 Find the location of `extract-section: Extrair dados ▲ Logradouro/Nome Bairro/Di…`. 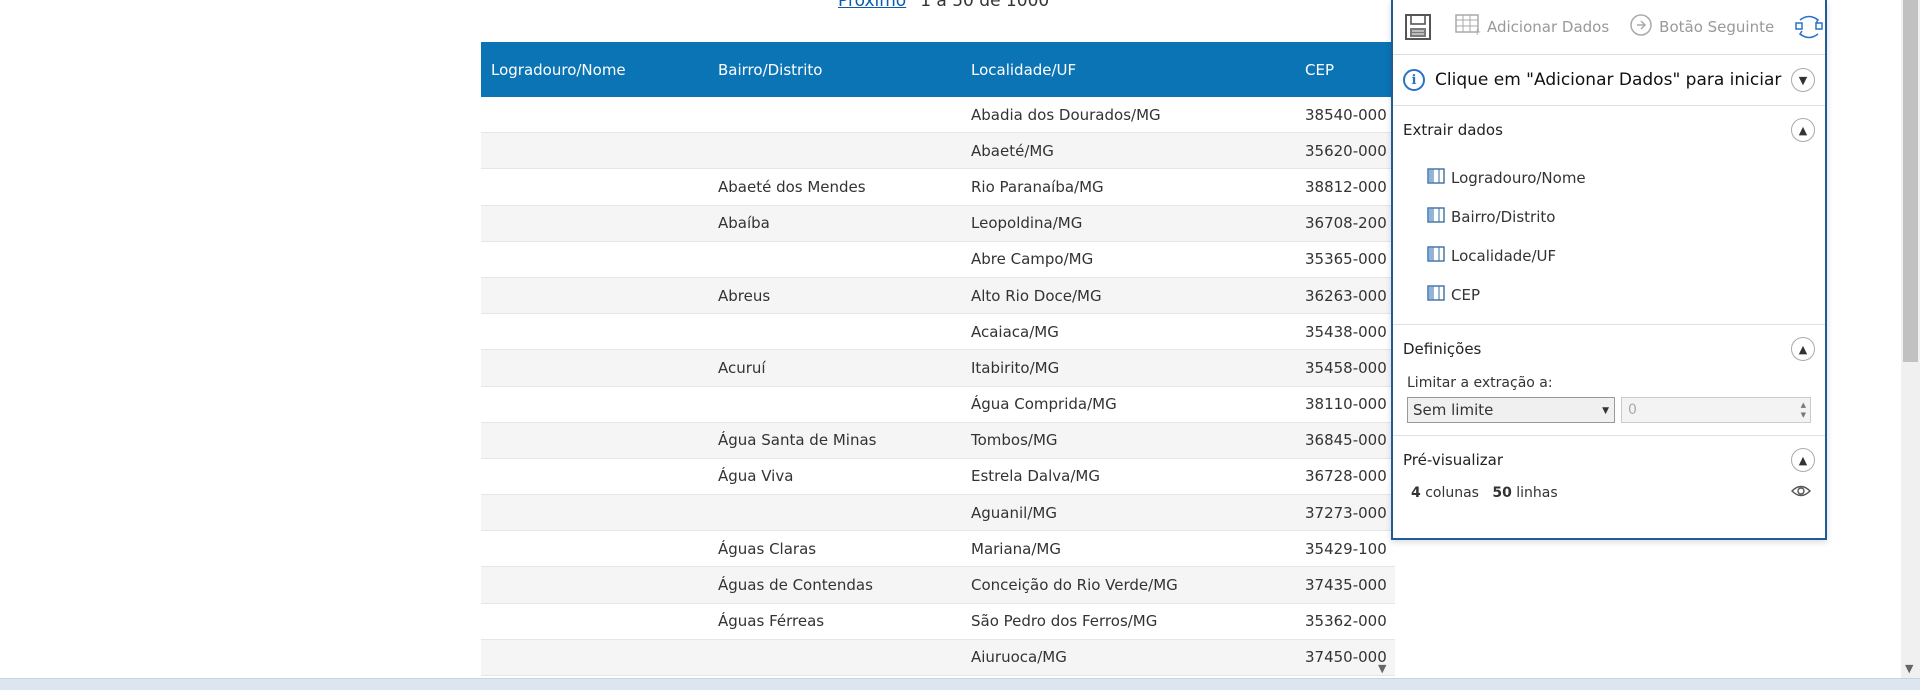

extract-section: Extrair dados ▲ Logradouro/Nome Bairro/Di… is located at coordinates (1609, 215).